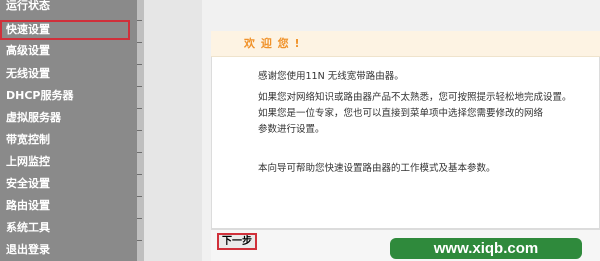  What do you see at coordinates (65, 206) in the screenshot?
I see `sidebar-item-routing: 路由设置` at bounding box center [65, 206].